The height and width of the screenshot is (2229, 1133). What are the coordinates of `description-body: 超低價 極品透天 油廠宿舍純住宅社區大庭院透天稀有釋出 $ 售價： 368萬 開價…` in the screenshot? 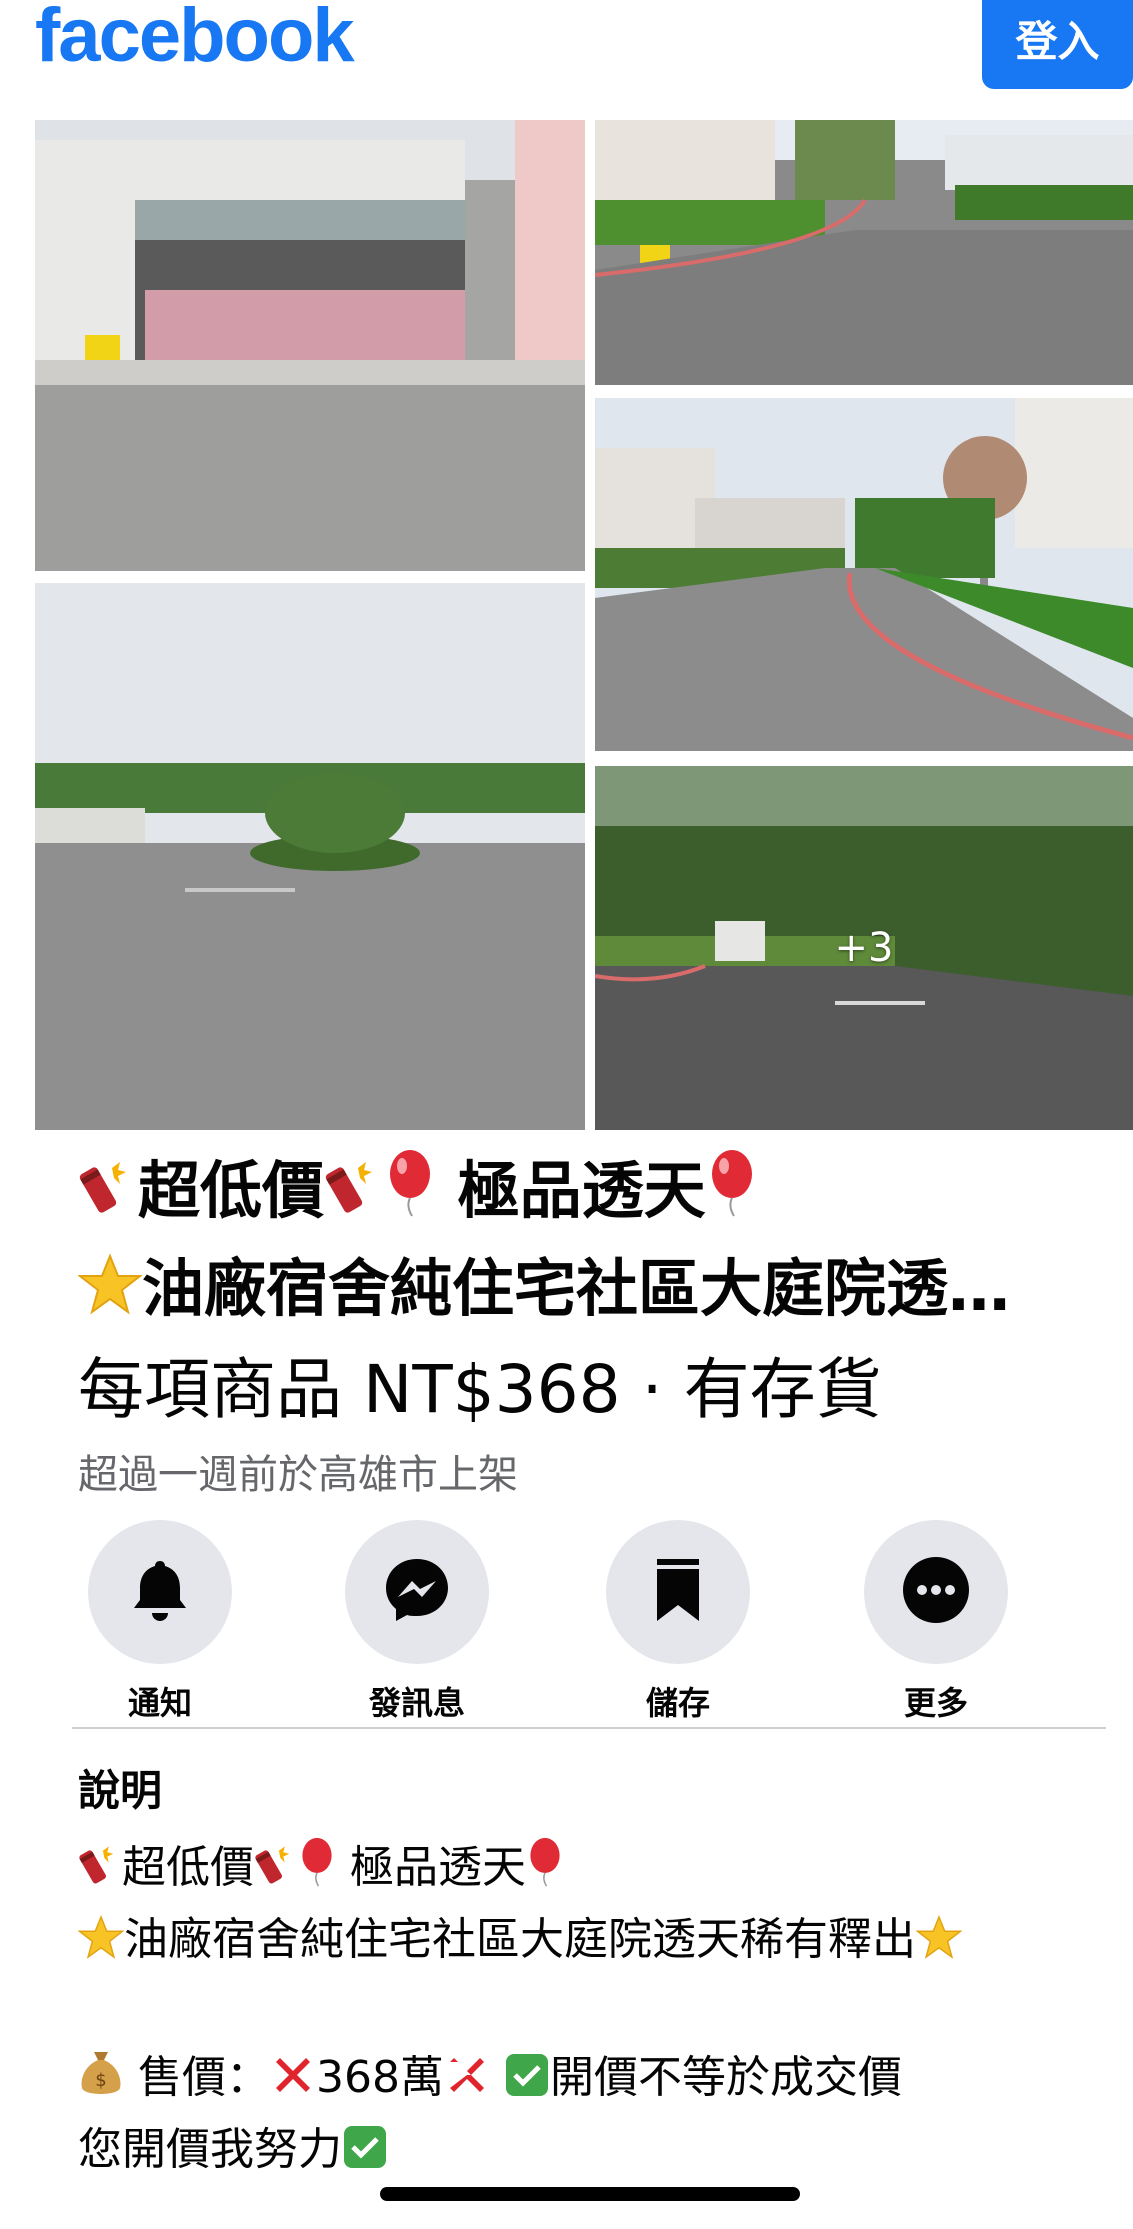 It's located at (577, 2012).